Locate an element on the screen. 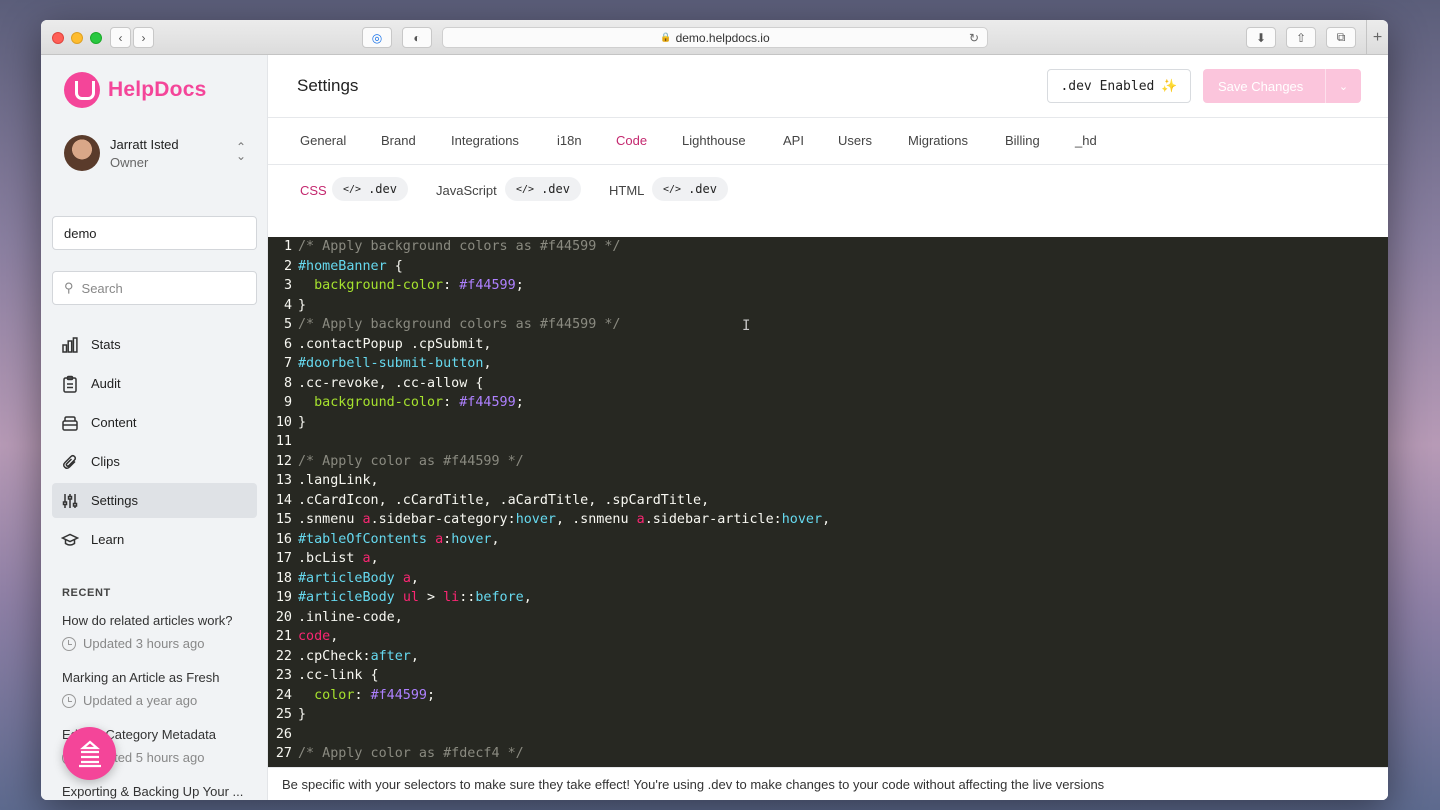 Image resolution: width=1440 pixels, height=810 pixels. privacy-button: ◐ is located at coordinates (417, 37).